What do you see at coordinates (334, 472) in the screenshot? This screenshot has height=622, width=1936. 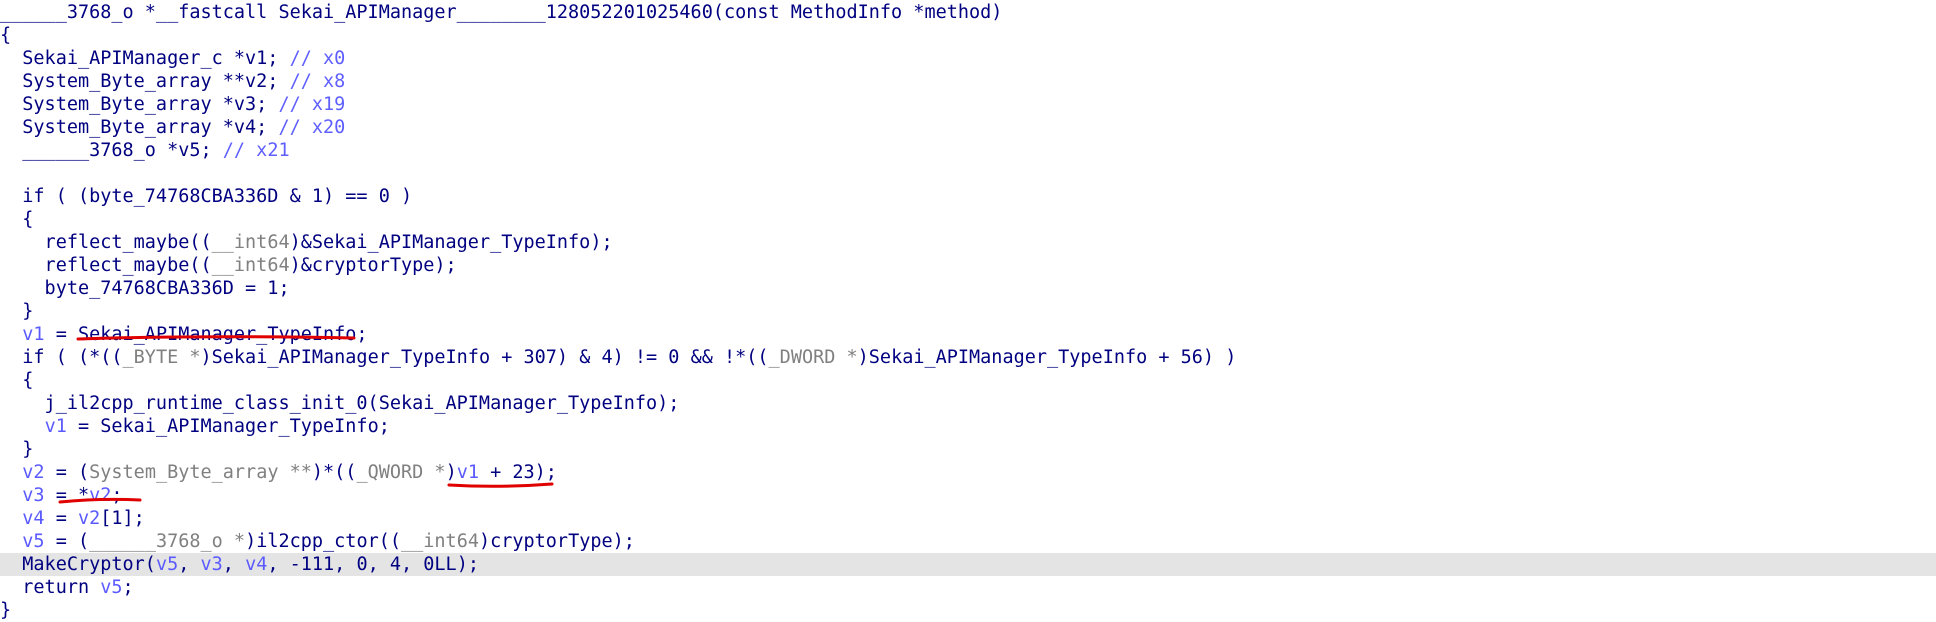 I see `code-token: )*((` at bounding box center [334, 472].